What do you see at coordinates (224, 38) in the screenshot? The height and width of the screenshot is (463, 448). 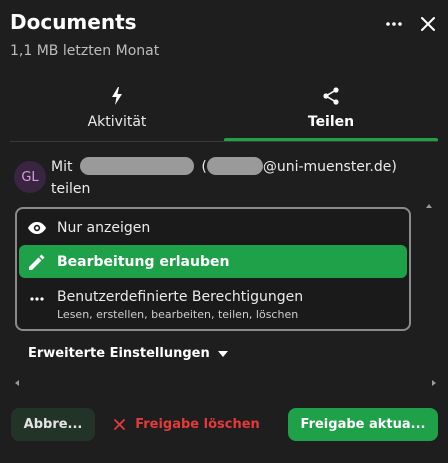 I see `sidebar-header: Documents 1,1 MB letzten Monat` at bounding box center [224, 38].